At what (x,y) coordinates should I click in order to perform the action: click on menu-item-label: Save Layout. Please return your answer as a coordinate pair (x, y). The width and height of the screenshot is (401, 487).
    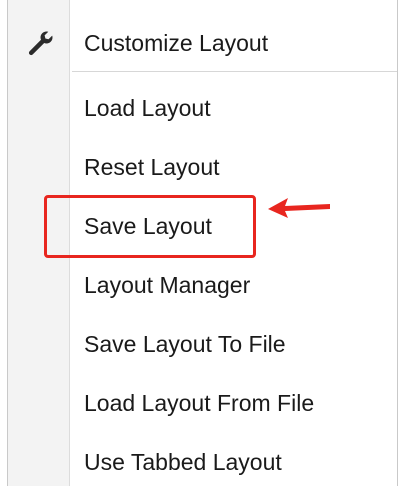
    Looking at the image, I should click on (148, 225).